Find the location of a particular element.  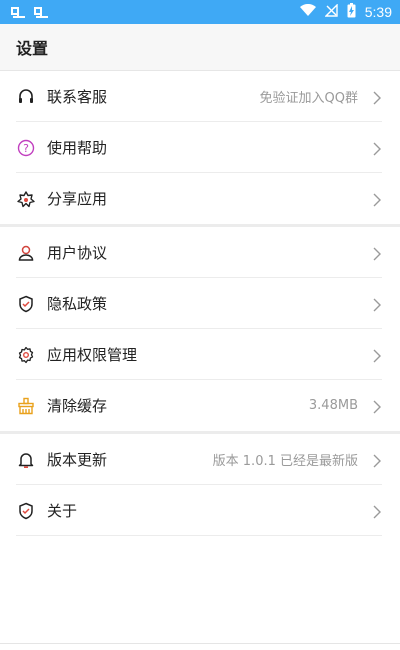

headset-icon is located at coordinates (26, 97).